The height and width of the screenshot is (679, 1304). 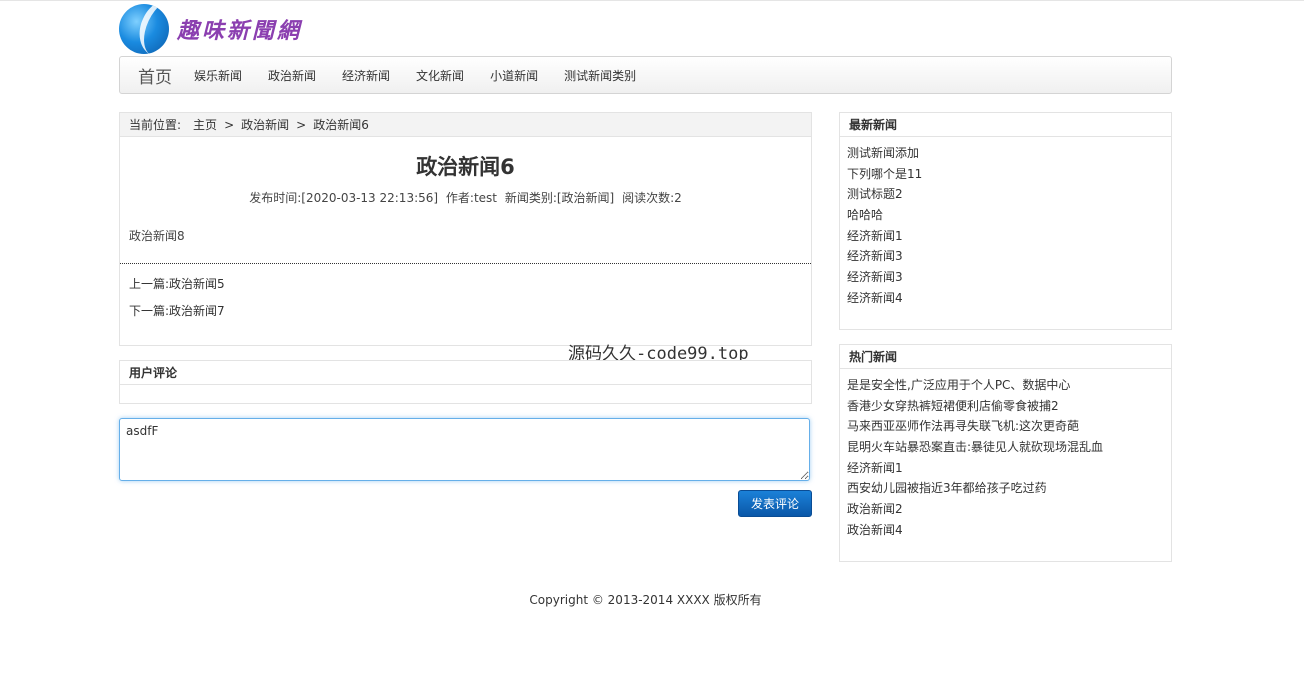 What do you see at coordinates (265, 124) in the screenshot?
I see `breadcrumb-category: 政治新闻` at bounding box center [265, 124].